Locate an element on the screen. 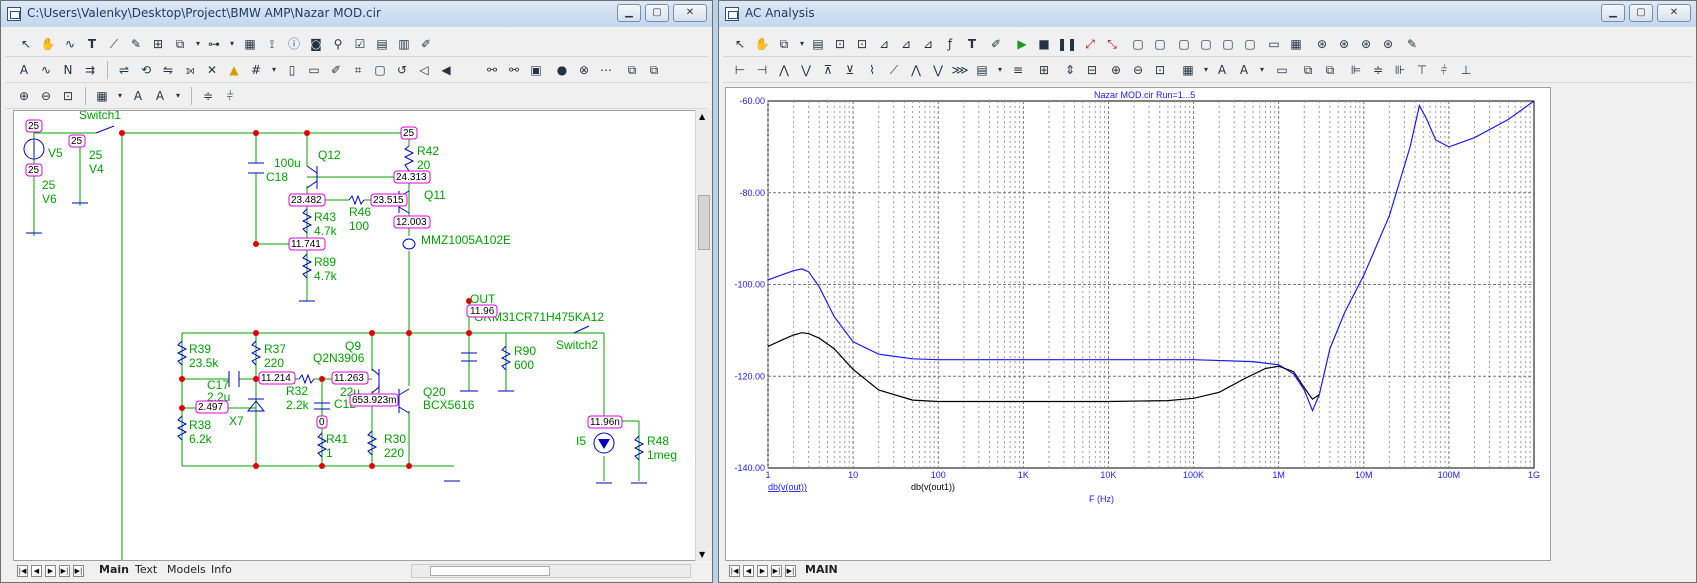  hscroll-thumb is located at coordinates (490, 571).